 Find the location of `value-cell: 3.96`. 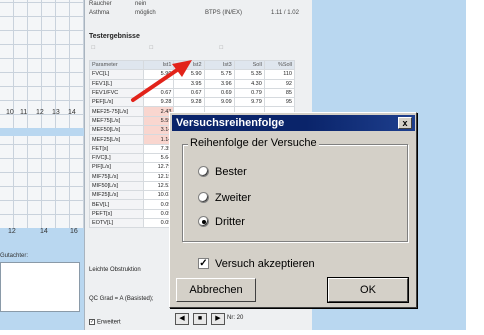

value-cell: 3.96 is located at coordinates (219, 83).